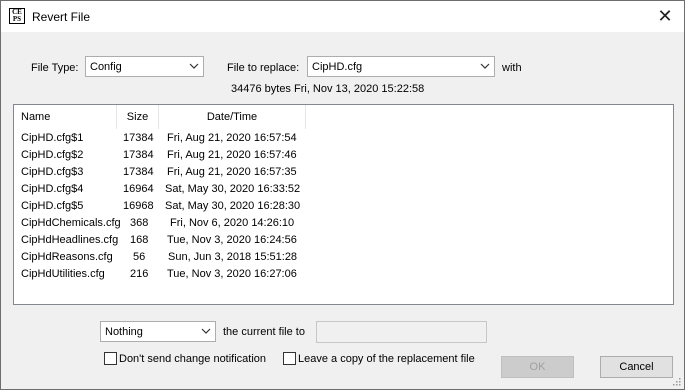 The height and width of the screenshot is (390, 685). Describe the element at coordinates (52, 206) in the screenshot. I see `file-name: CipHD.cfg$5` at that location.